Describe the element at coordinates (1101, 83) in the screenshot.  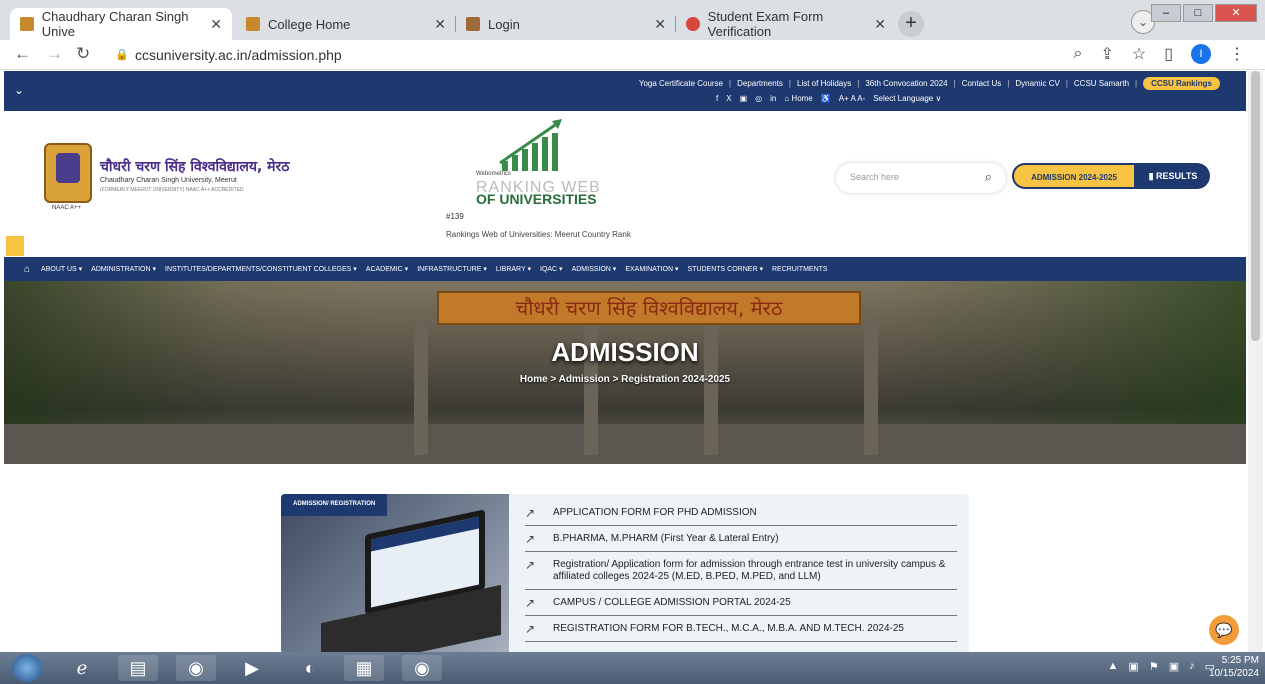
I see `top-link: CCSU Samarth` at that location.